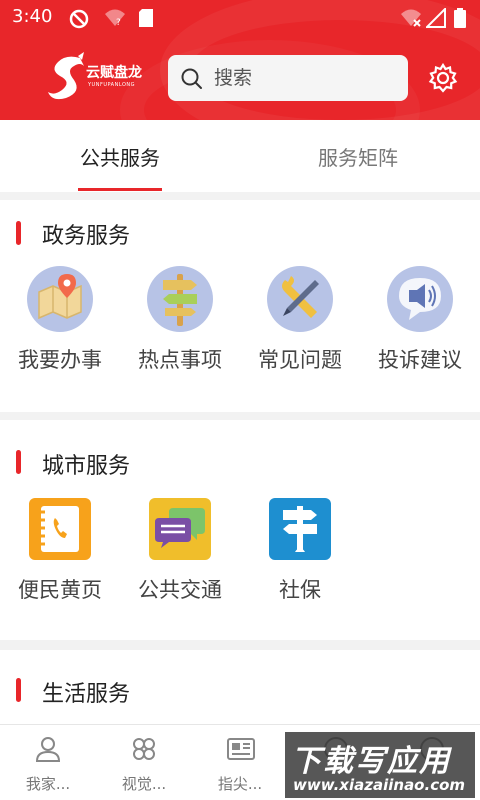 The height and width of the screenshot is (800, 480). I want to click on sd-card-icon, so click(146, 18).